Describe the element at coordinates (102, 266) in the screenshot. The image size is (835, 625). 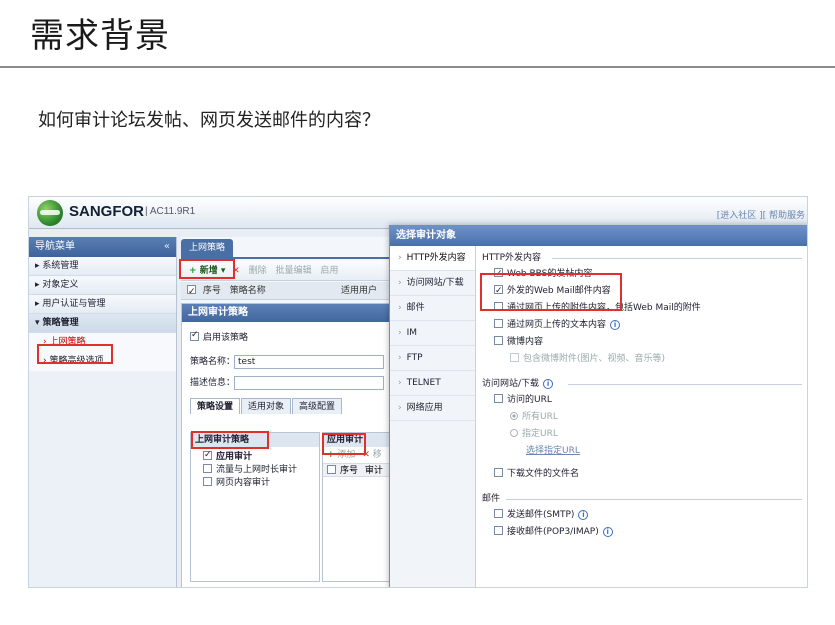
I see `nav-item-system: ▸ 系统管理` at that location.